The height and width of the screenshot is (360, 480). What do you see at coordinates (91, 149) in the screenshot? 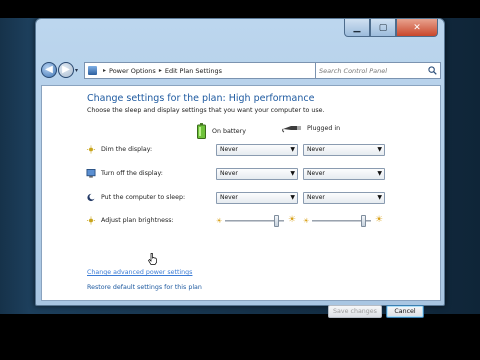
I see `dim-display-icon` at bounding box center [91, 149].